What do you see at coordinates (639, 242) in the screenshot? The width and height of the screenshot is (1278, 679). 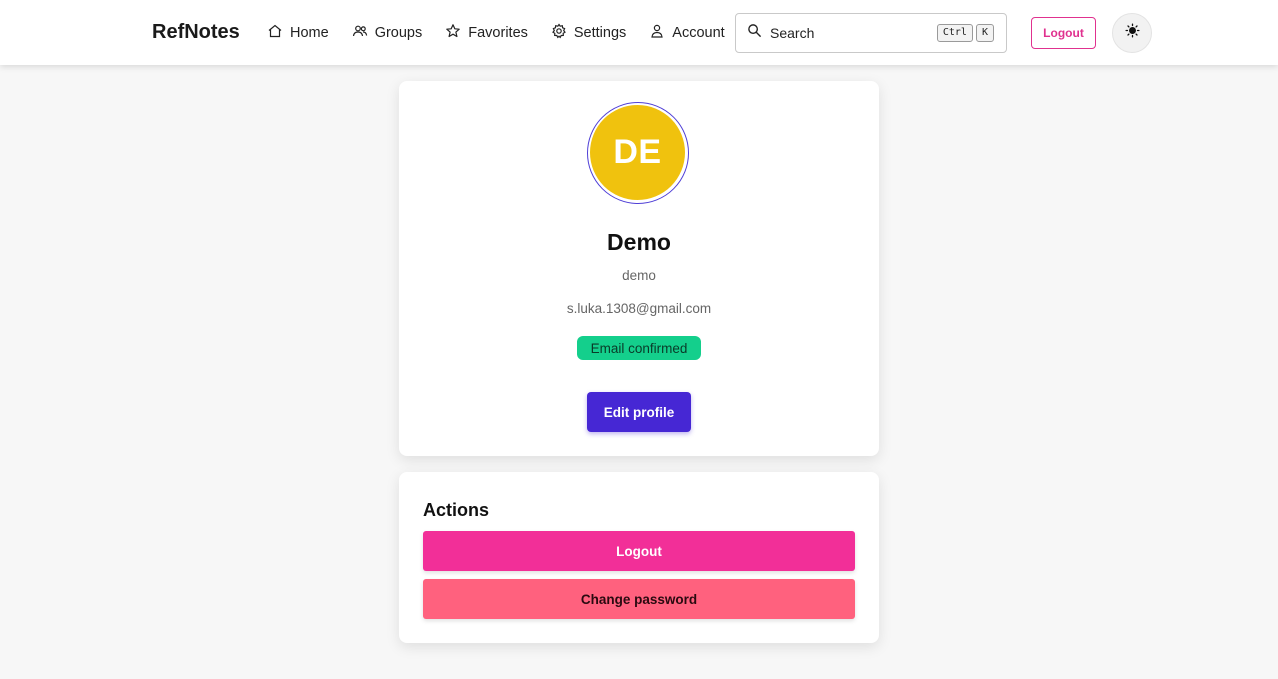 I see `profile-display-name: Demo` at bounding box center [639, 242].